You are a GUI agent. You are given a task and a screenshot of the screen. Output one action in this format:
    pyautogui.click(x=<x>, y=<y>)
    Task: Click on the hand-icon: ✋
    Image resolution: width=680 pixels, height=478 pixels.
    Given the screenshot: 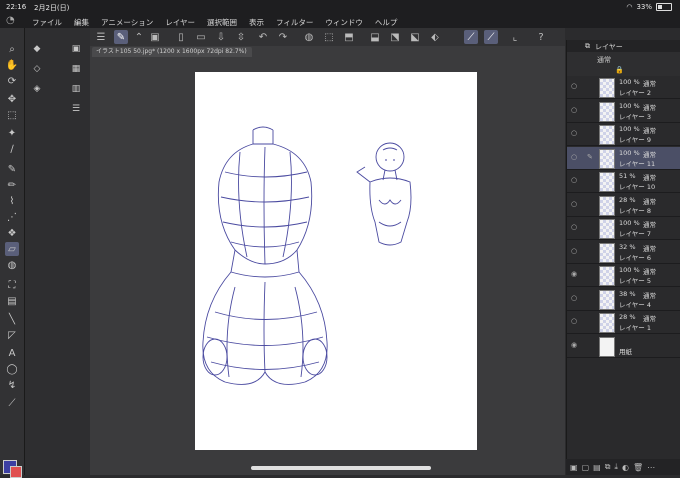 What is the action you would take?
    pyautogui.click(x=12, y=65)
    